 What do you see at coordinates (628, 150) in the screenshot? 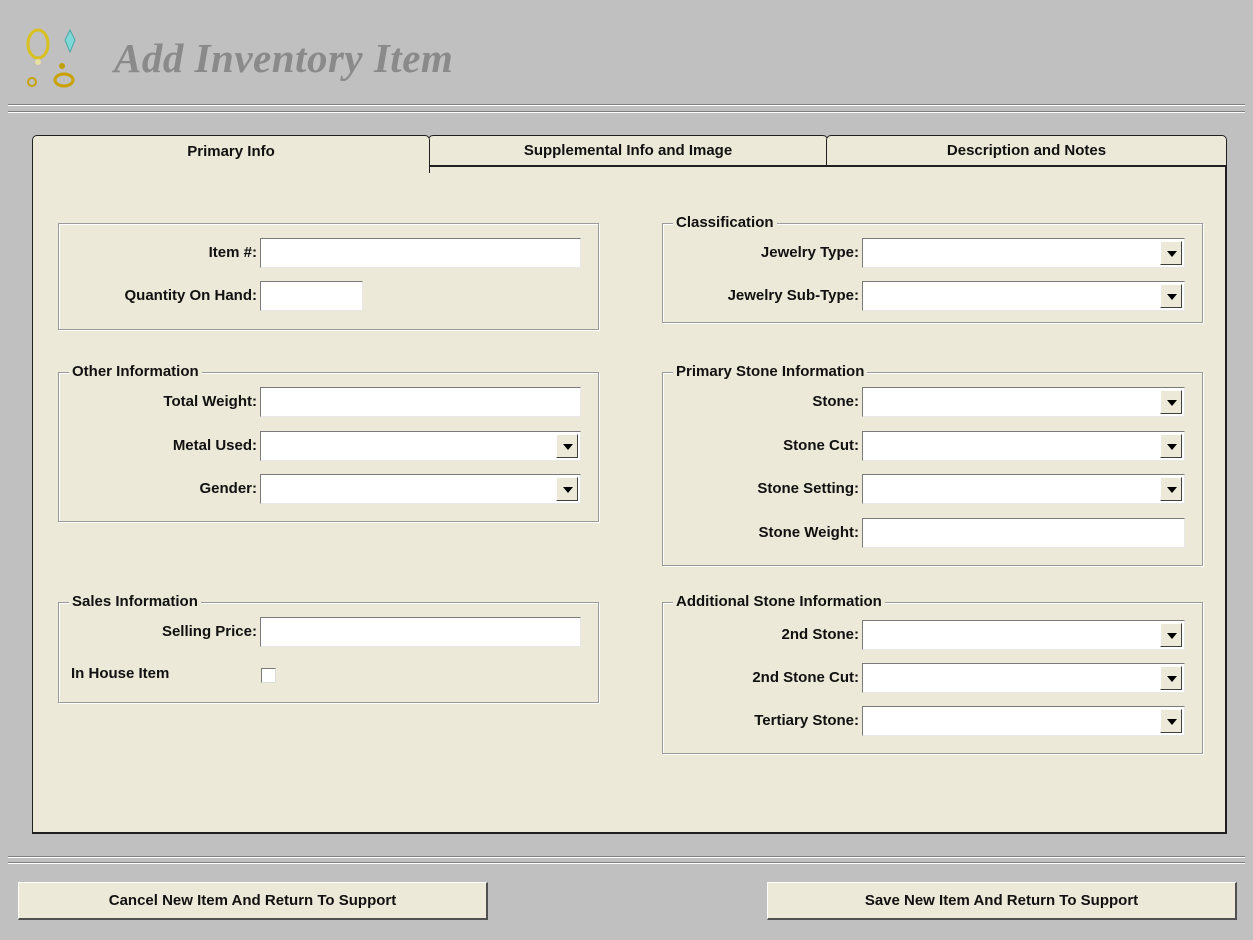
I see `tab-supplemental-info: Supplemental Info and Image` at bounding box center [628, 150].